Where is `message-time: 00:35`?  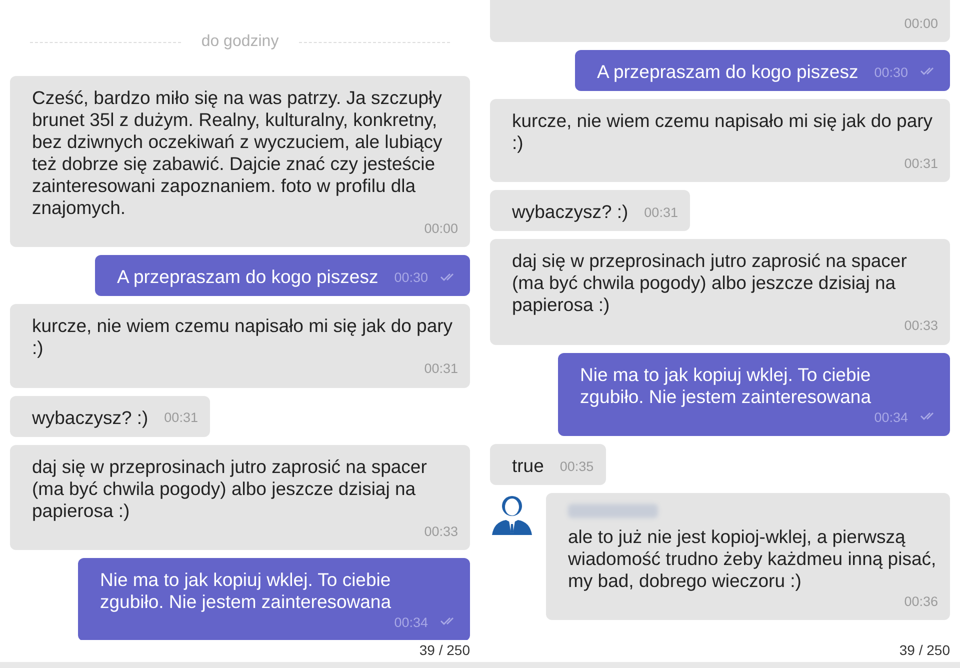 message-time: 00:35 is located at coordinates (577, 467).